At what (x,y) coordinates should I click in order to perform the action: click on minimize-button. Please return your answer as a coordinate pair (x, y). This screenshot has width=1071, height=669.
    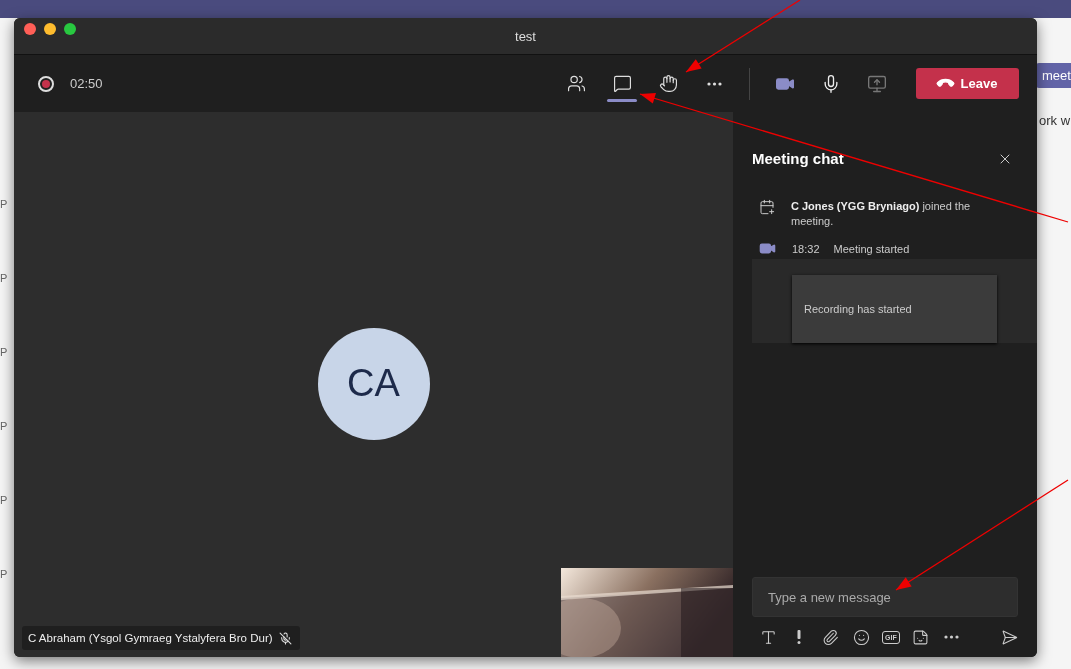
    Looking at the image, I should click on (50, 29).